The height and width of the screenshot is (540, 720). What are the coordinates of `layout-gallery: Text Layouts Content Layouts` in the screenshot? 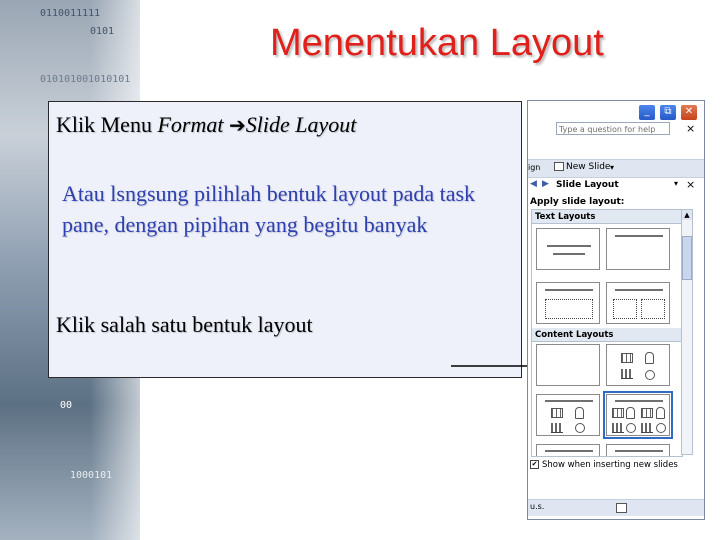 It's located at (607, 333).